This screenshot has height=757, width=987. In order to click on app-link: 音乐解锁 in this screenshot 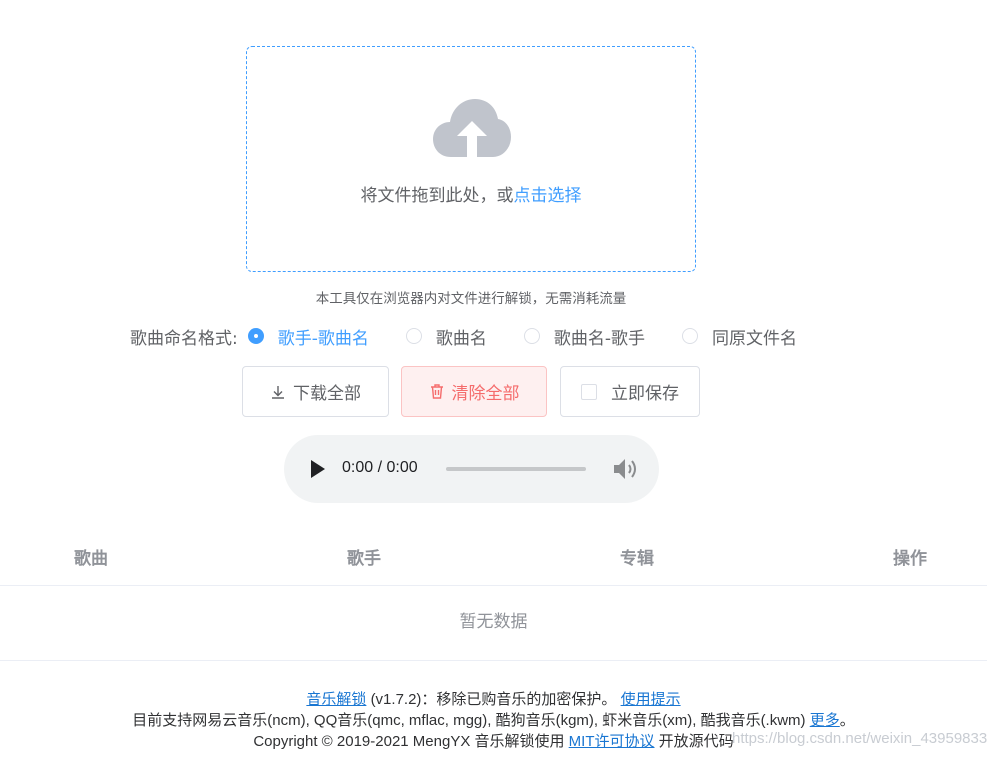, I will do `click(336, 699)`.